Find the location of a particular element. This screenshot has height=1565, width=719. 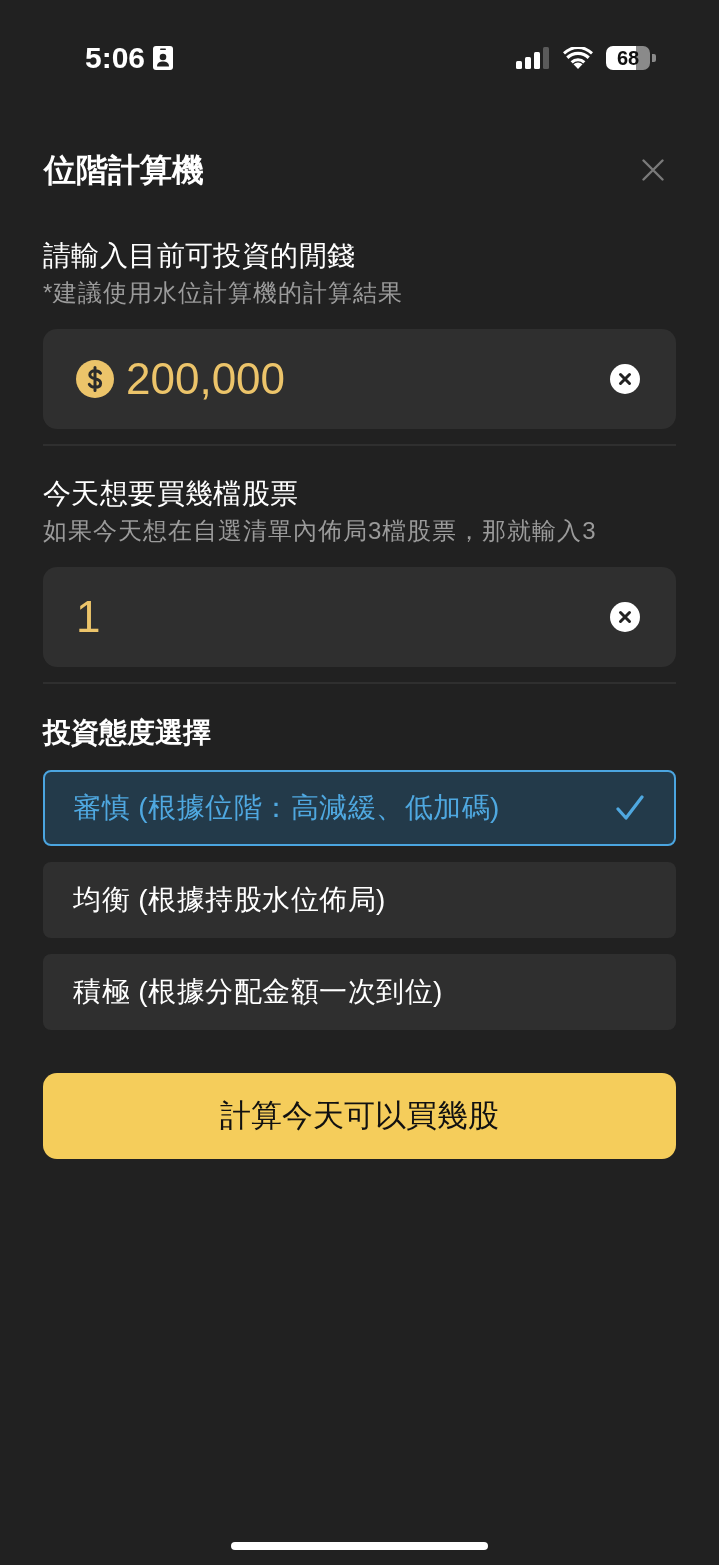

battery-indicator: 68 is located at coordinates (631, 58).